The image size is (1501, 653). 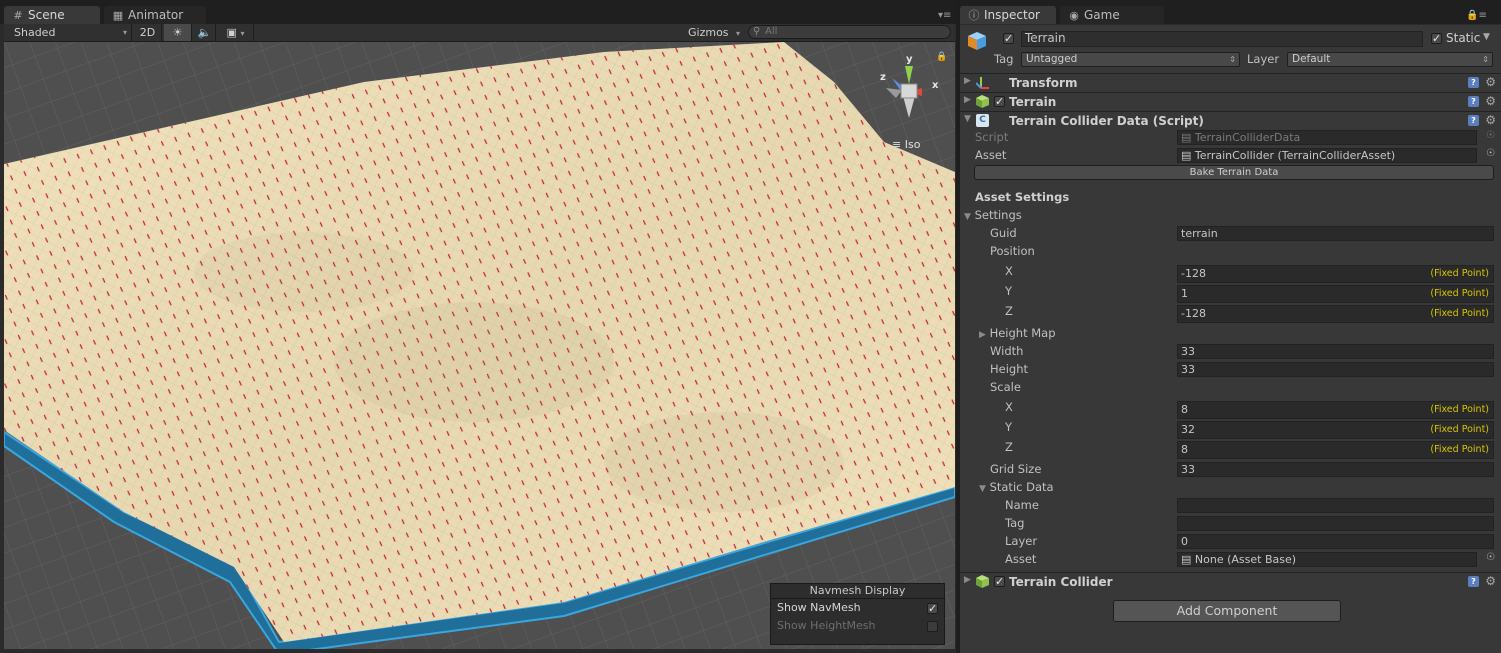 What do you see at coordinates (1335, 351) in the screenshot?
I see `width-input: 33` at bounding box center [1335, 351].